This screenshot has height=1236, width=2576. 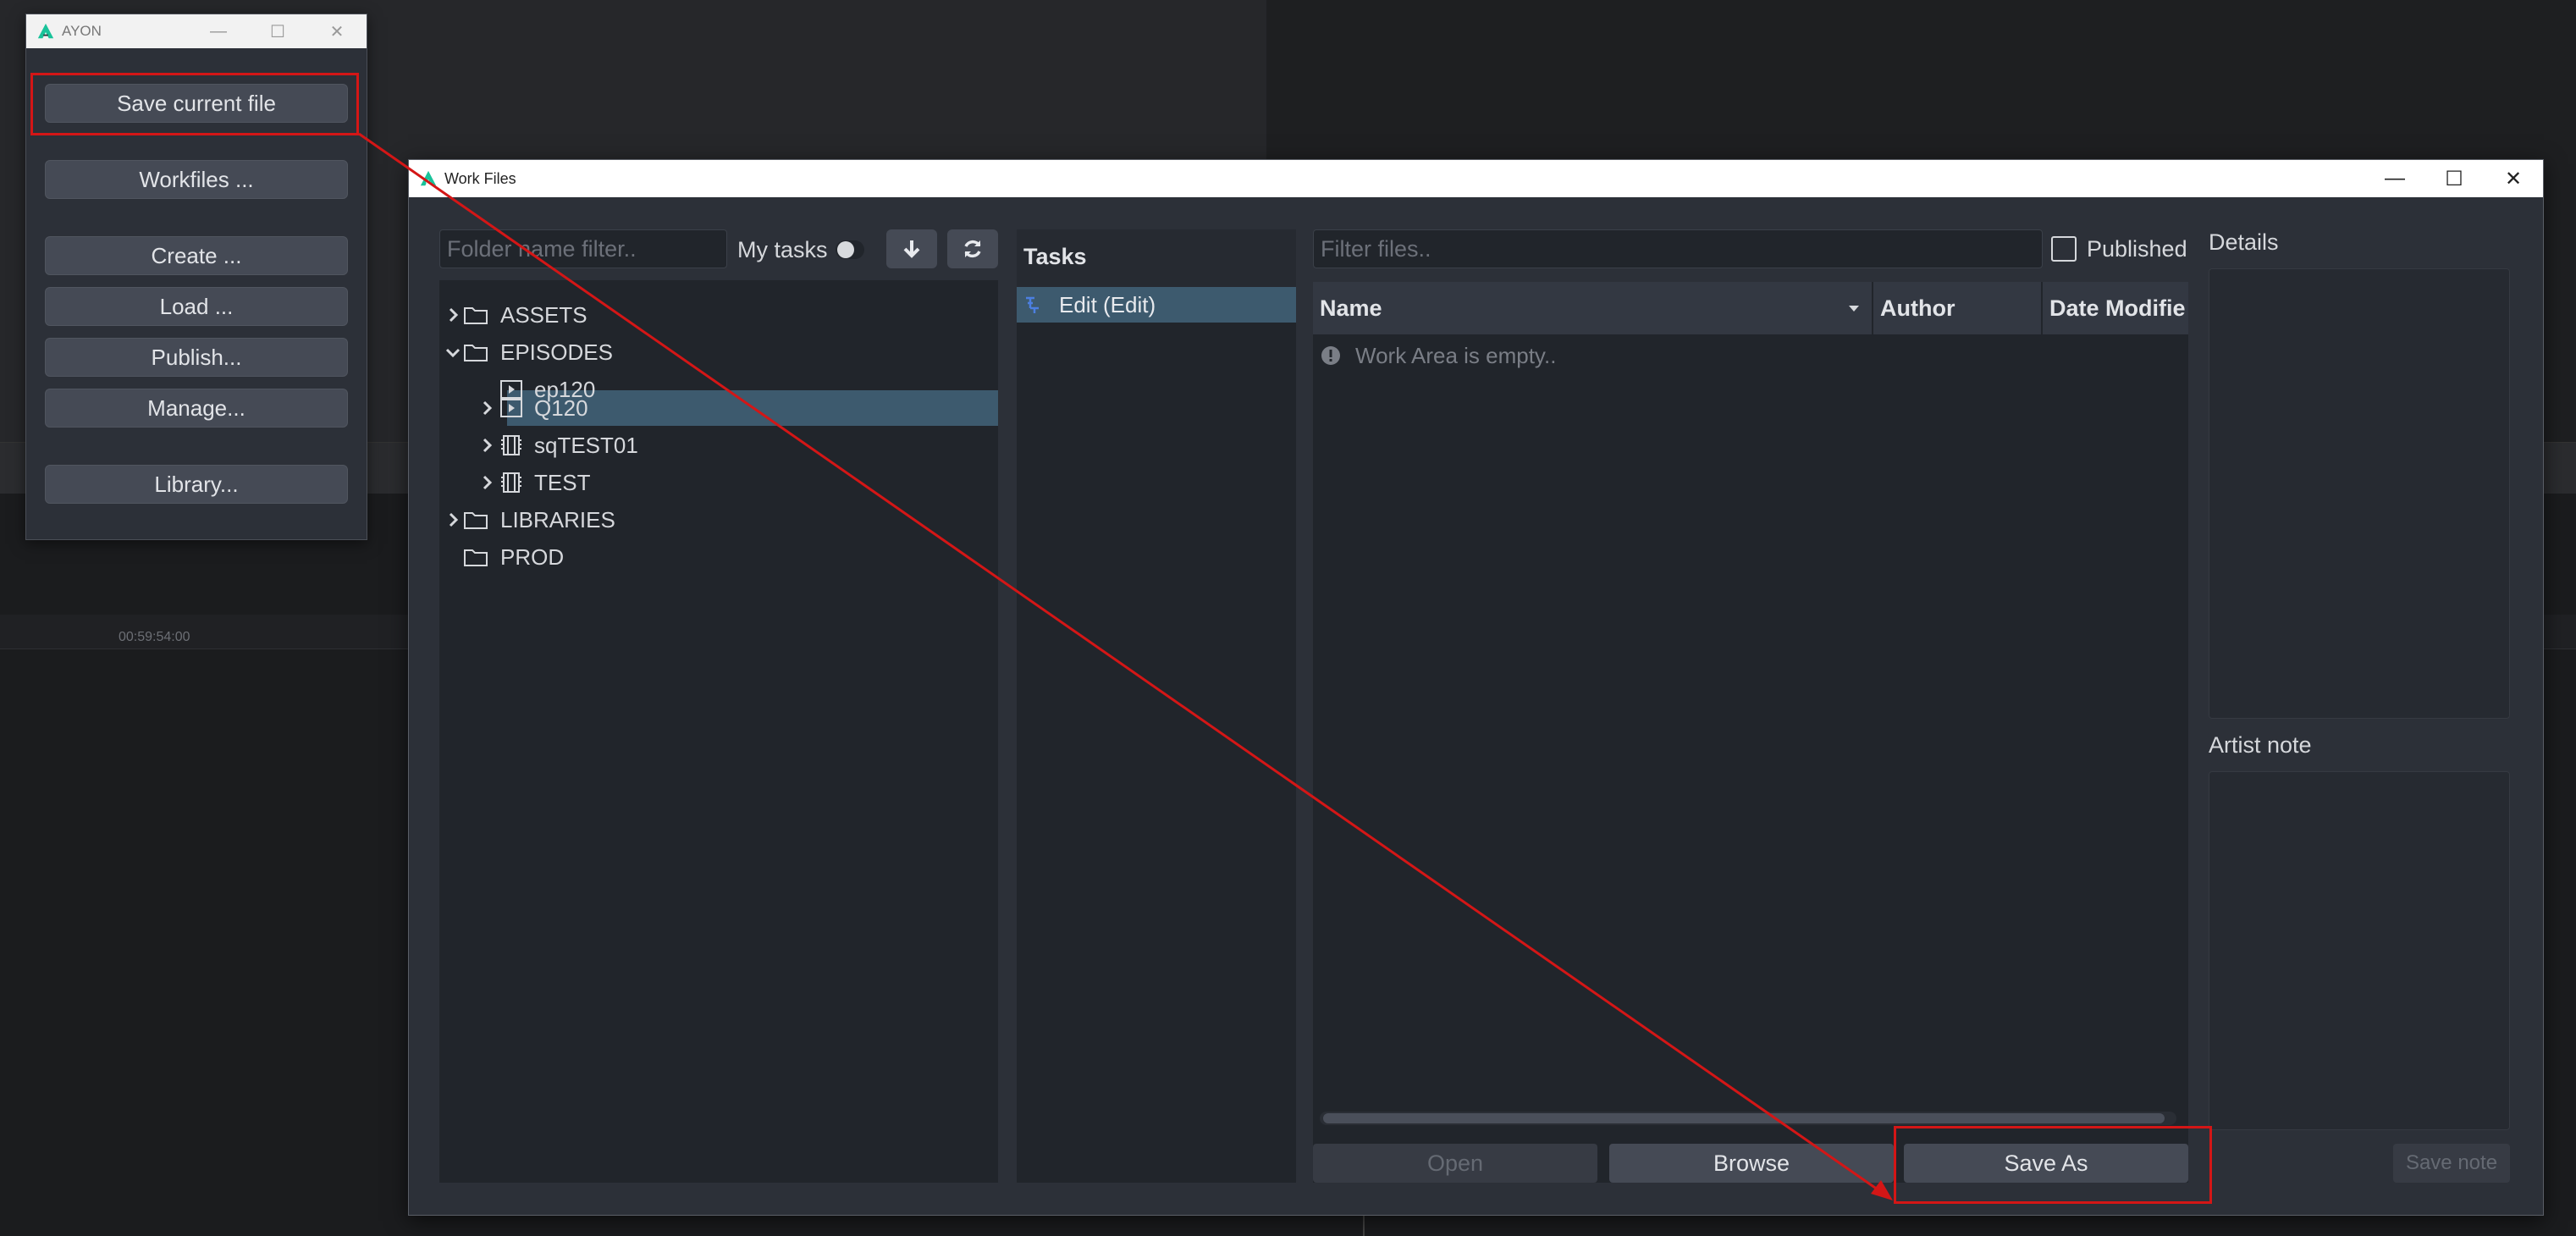 I want to click on workfiles-titlebar: Work Files — ☐ ✕, so click(x=1476, y=178).